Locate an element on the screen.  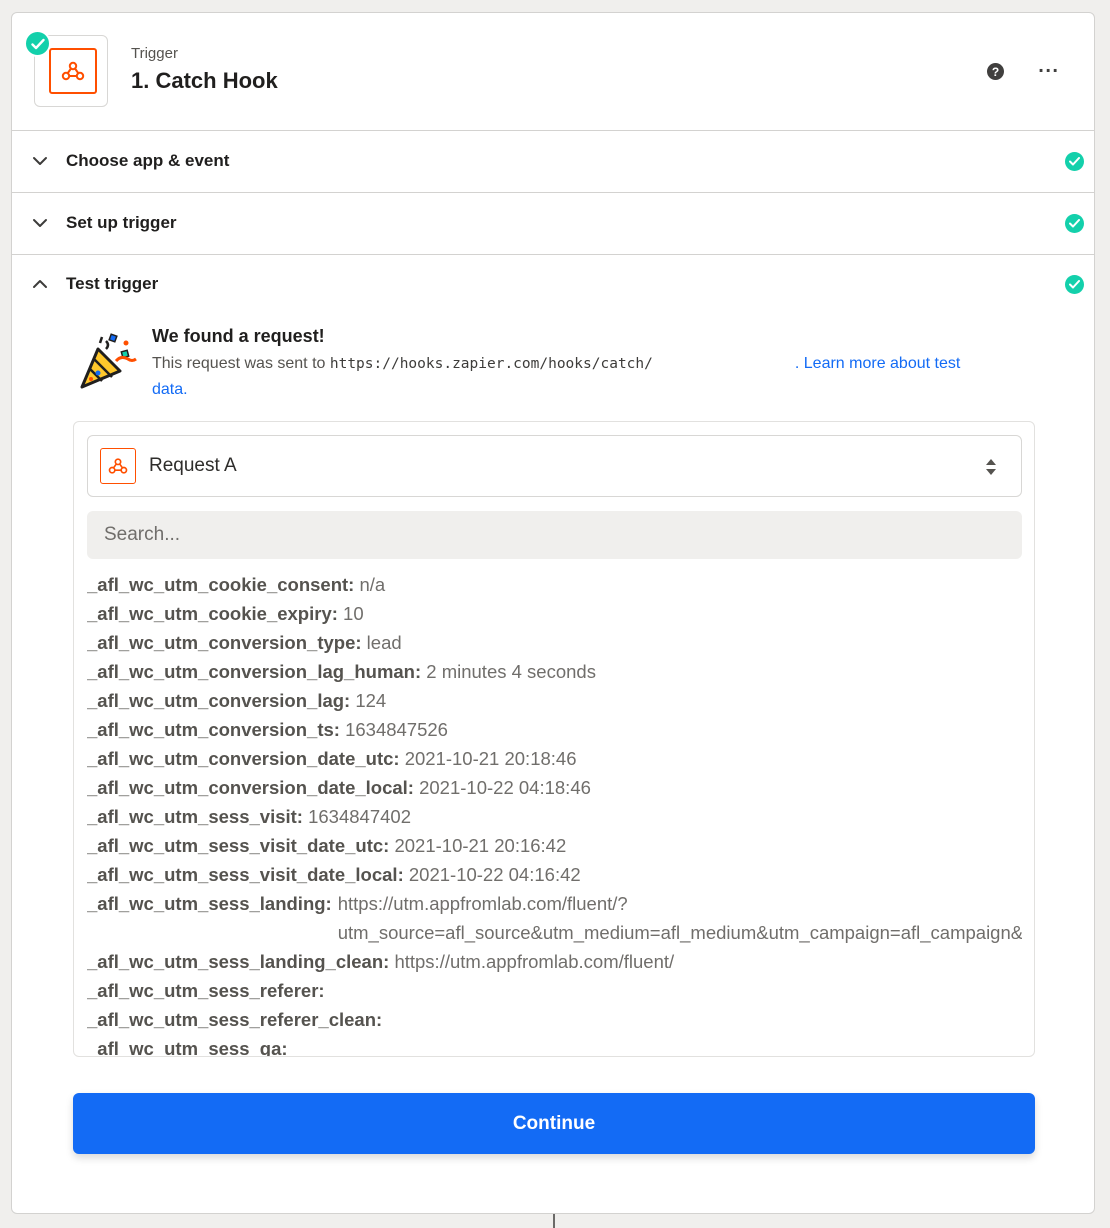
field-key: _afl_wc_utm_sess_visit: is located at coordinates (195, 816).